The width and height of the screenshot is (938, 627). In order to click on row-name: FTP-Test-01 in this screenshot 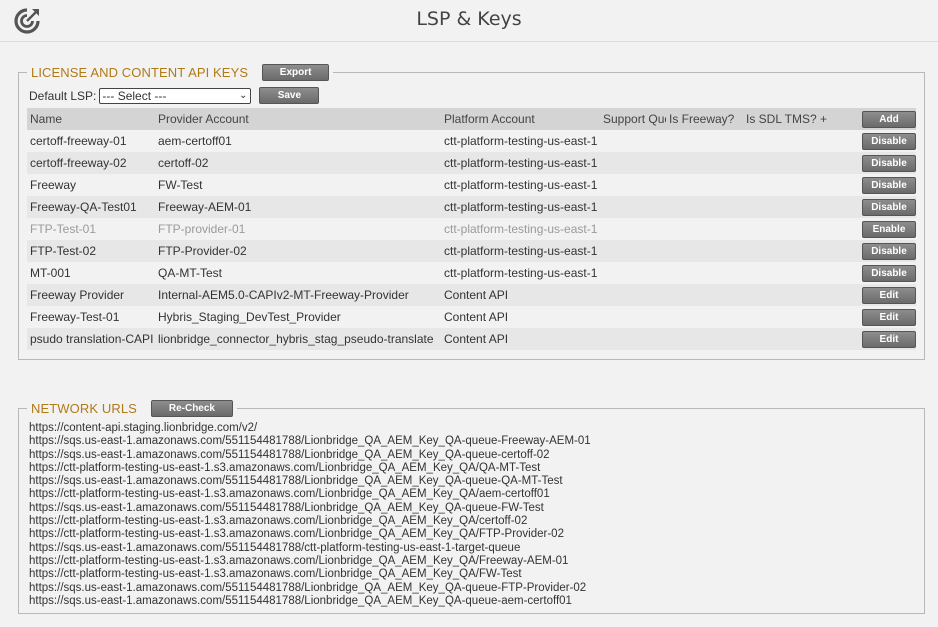, I will do `click(63, 229)`.